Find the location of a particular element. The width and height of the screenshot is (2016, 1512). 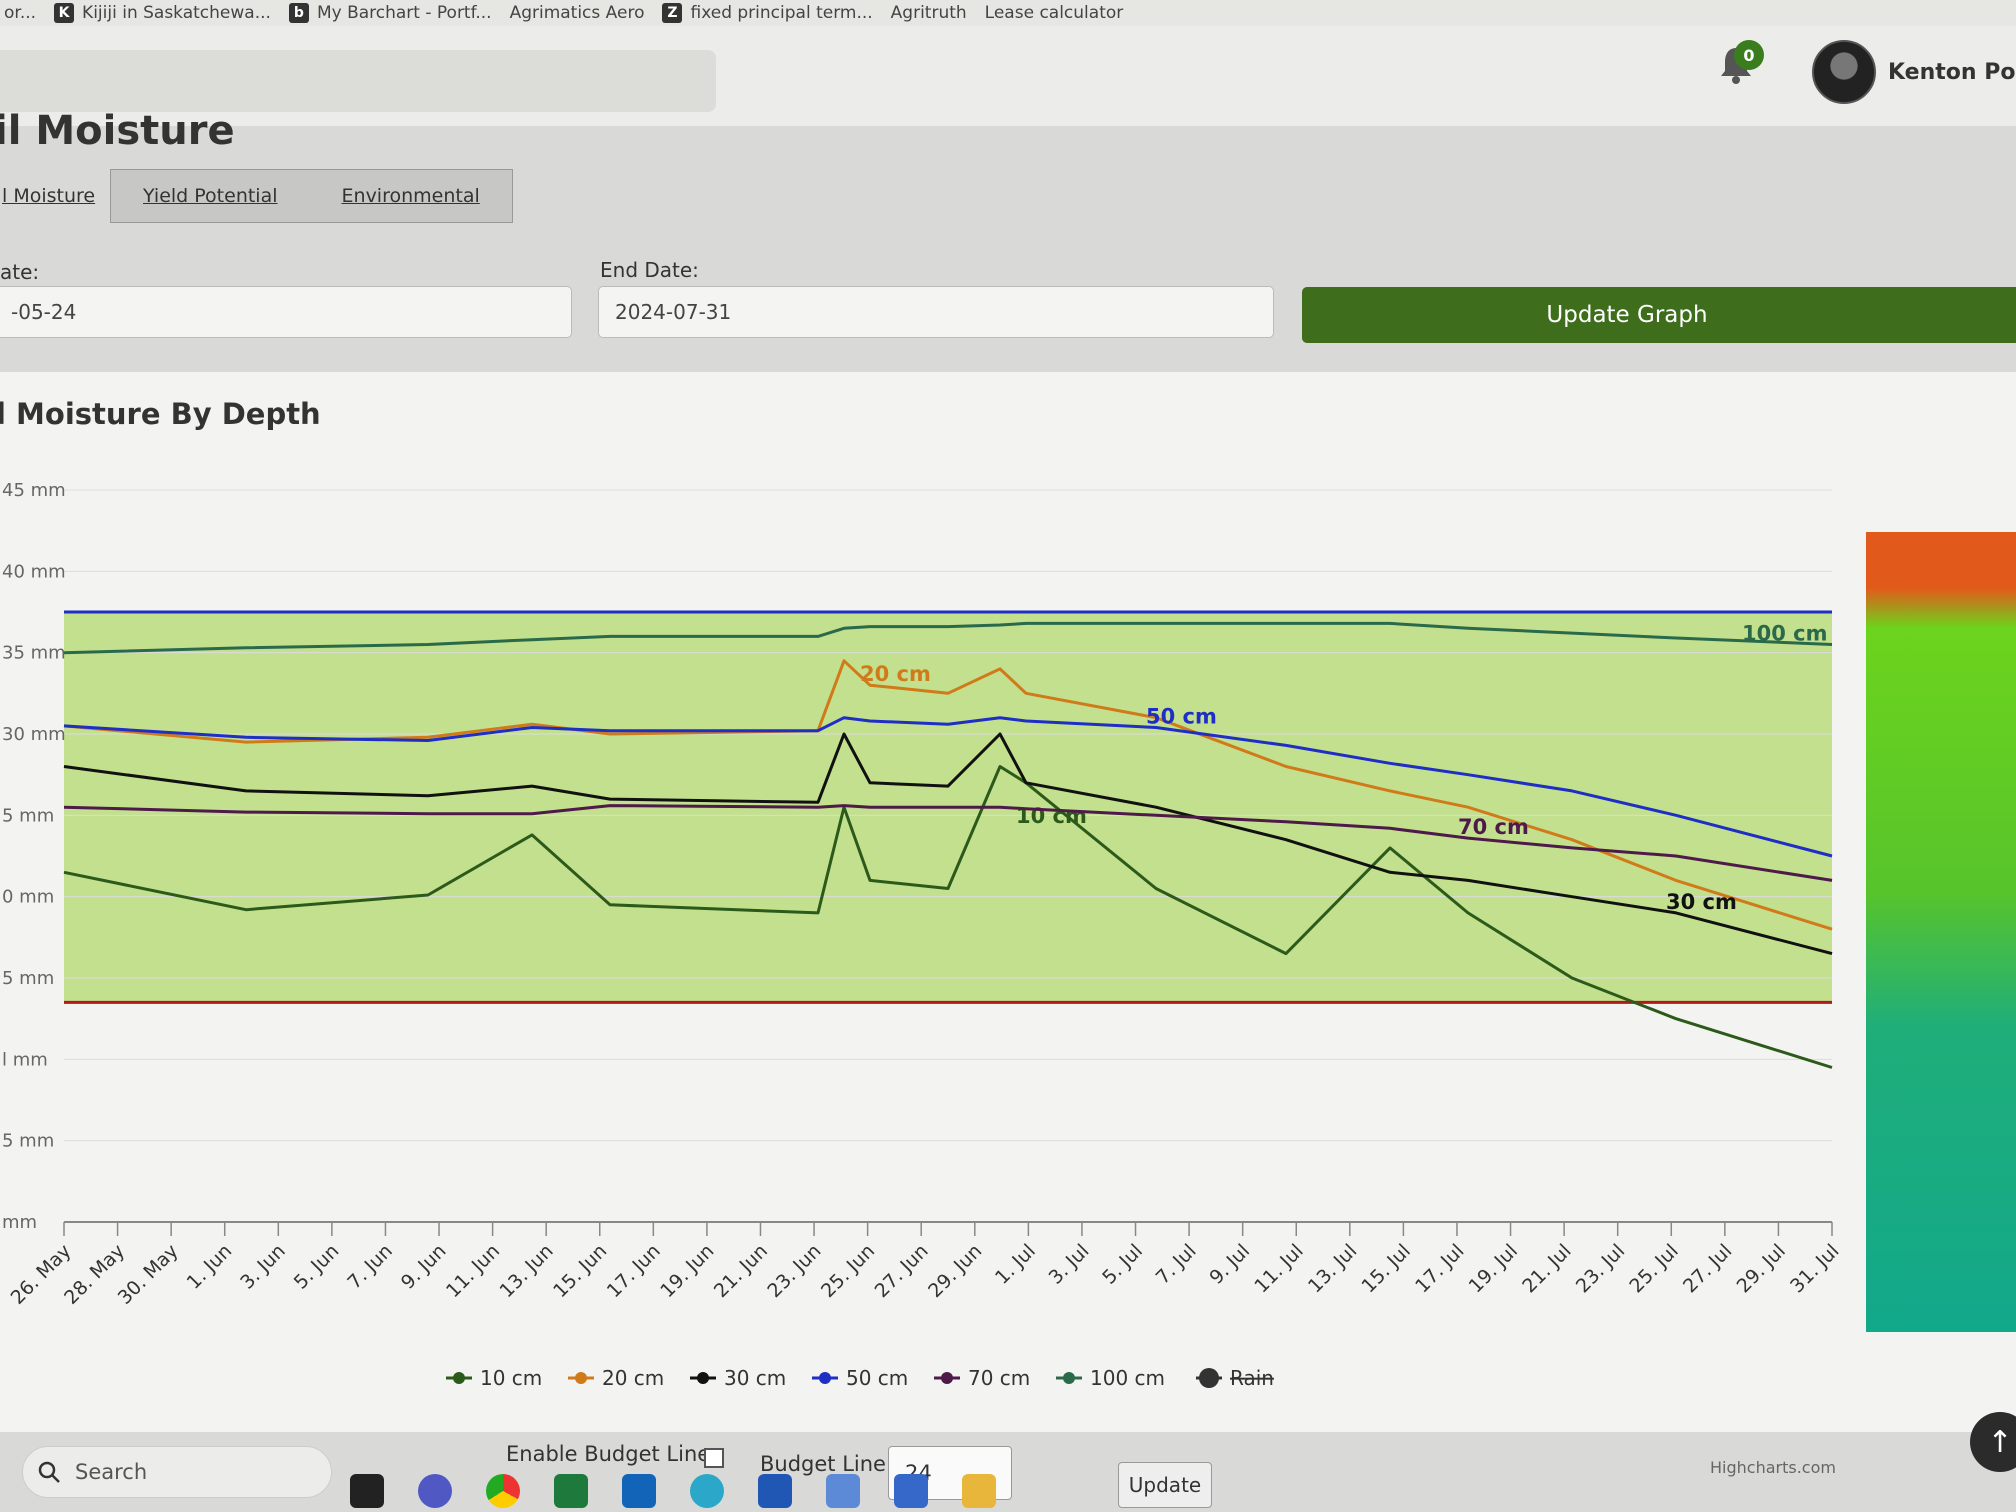

x-tick-label: 1. Jul is located at coordinates (1015, 1264).